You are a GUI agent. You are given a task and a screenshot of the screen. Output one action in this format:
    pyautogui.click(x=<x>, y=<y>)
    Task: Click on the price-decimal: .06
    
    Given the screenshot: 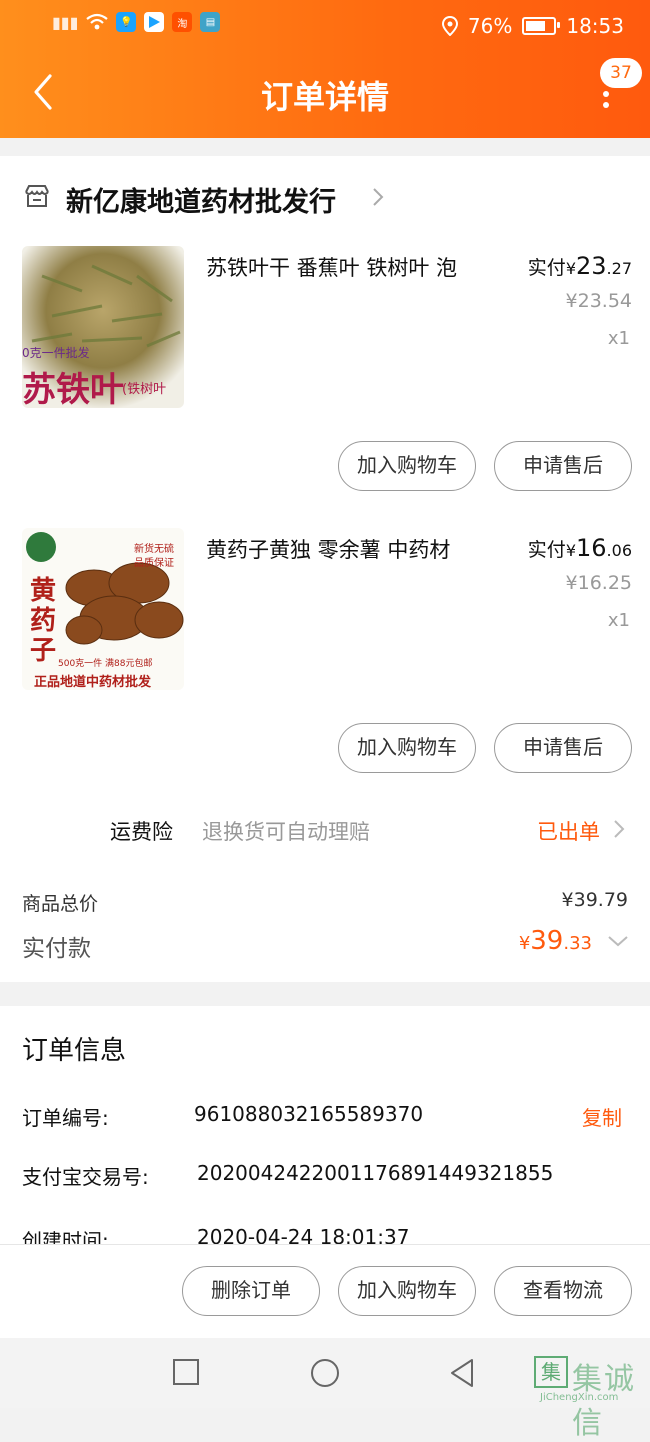 What is the action you would take?
    pyautogui.click(x=619, y=550)
    